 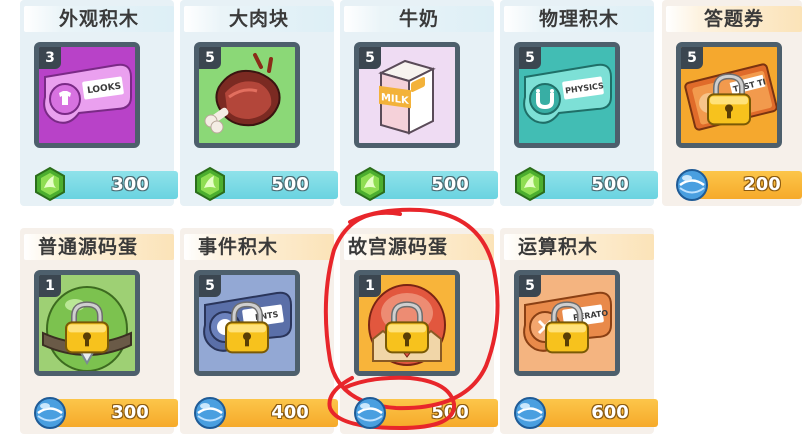 I want to click on shop-item-palace-egg: 故宫源码蛋 1 500, so click(x=419, y=331).